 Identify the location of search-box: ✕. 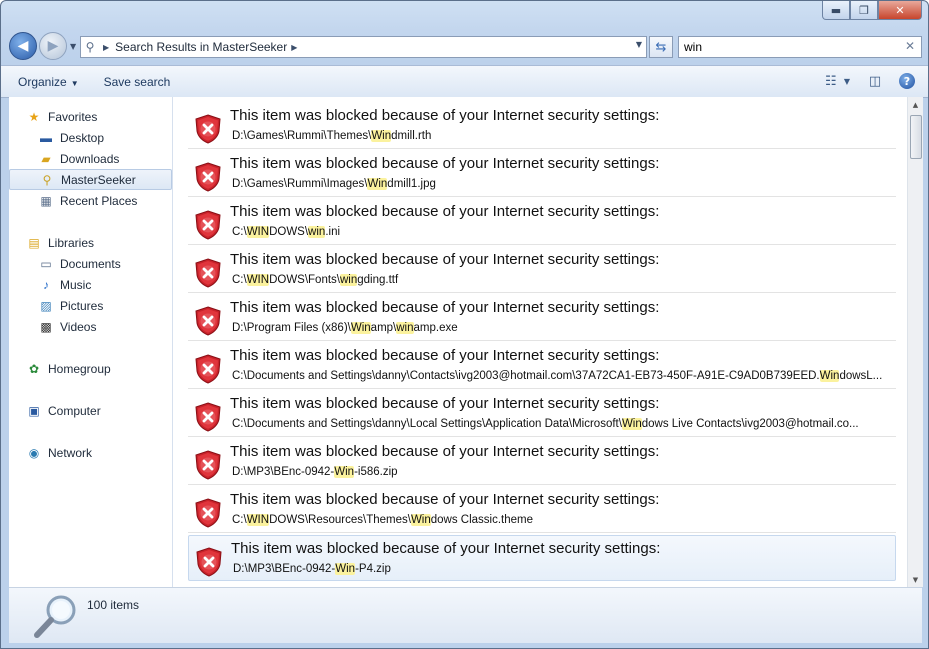
(800, 47).